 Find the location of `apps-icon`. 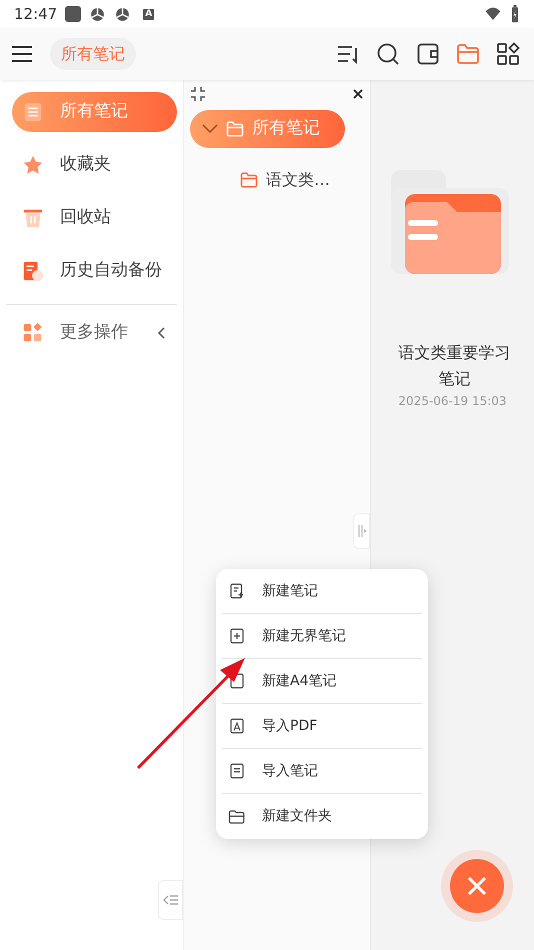

apps-icon is located at coordinates (508, 54).